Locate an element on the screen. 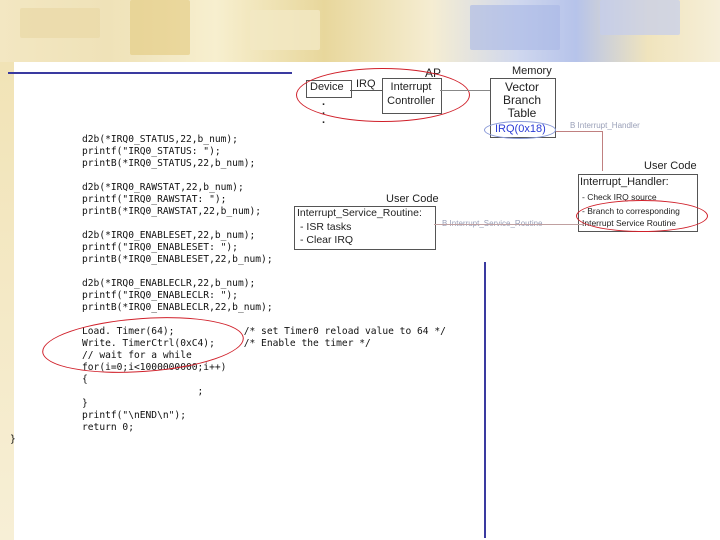 This screenshot has height=540, width=720. code-line: d2b(*IRQ0_STATUS,22,b_num); is located at coordinates (160, 139).